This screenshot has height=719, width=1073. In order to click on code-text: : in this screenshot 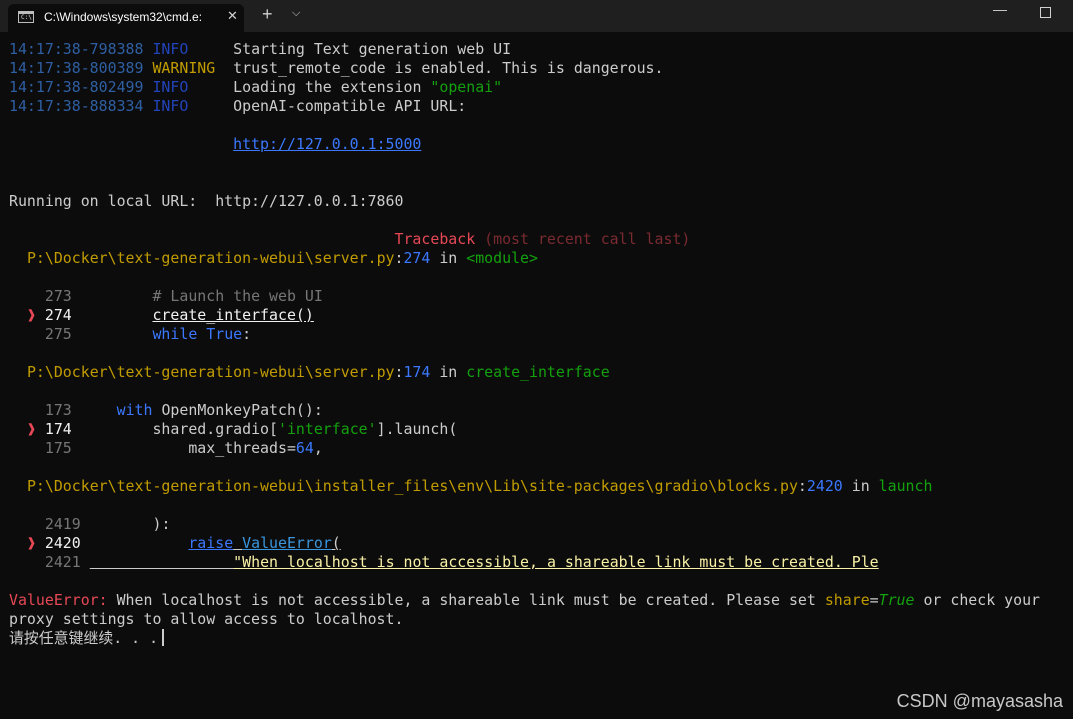, I will do `click(247, 334)`.